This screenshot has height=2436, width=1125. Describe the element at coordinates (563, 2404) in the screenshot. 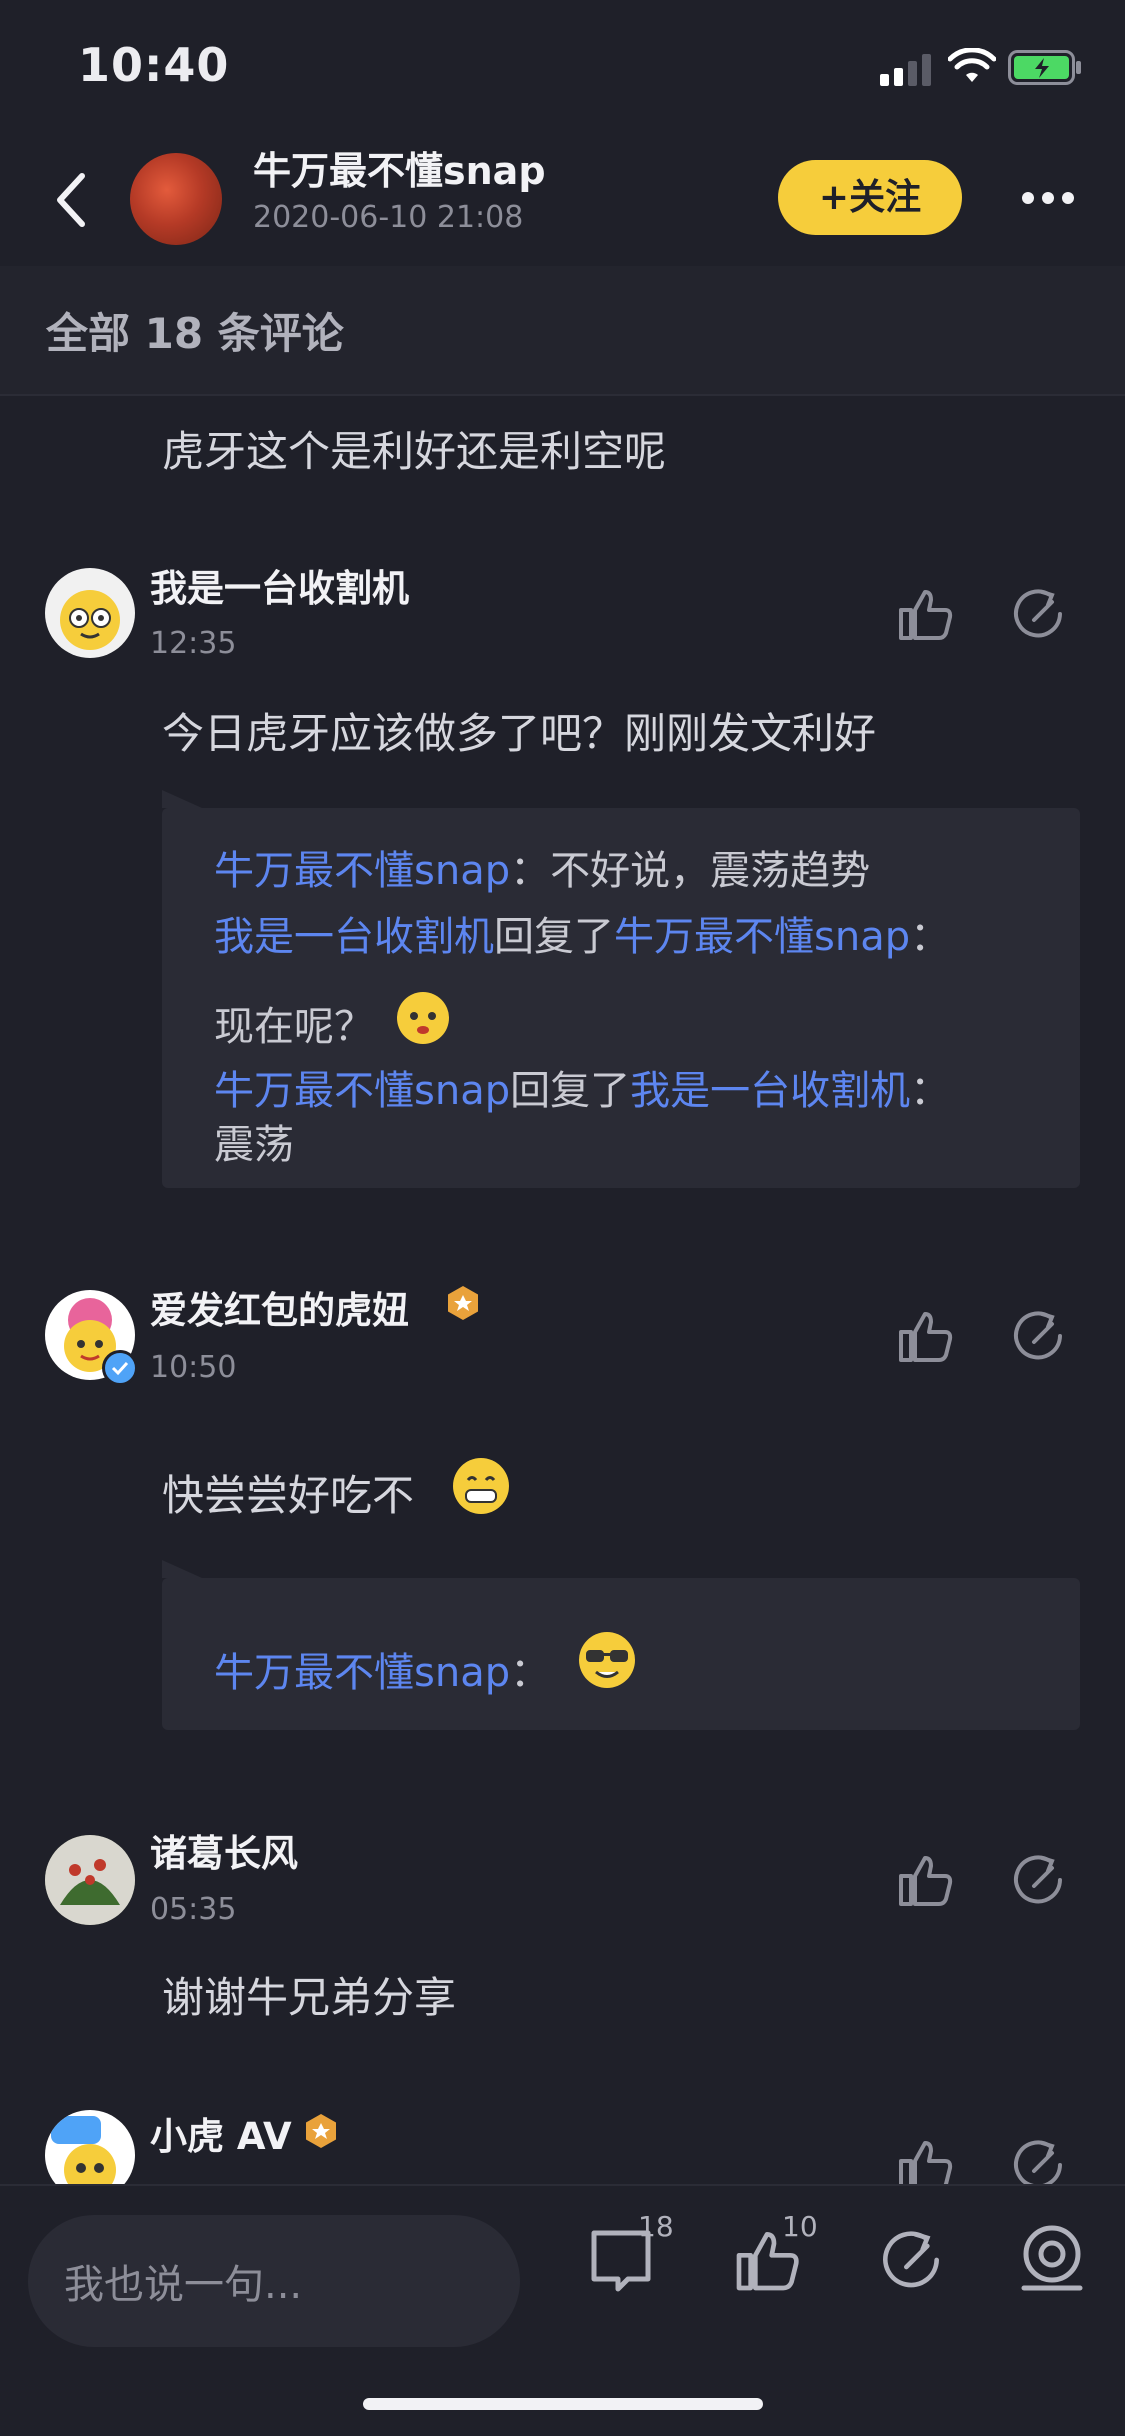

I see `home-indicator` at that location.